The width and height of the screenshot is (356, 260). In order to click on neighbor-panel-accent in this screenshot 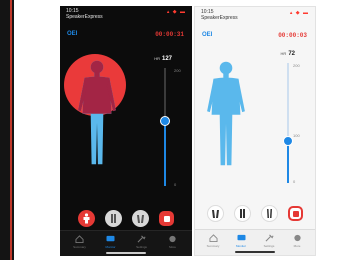, I will do `click(11, 130)`.